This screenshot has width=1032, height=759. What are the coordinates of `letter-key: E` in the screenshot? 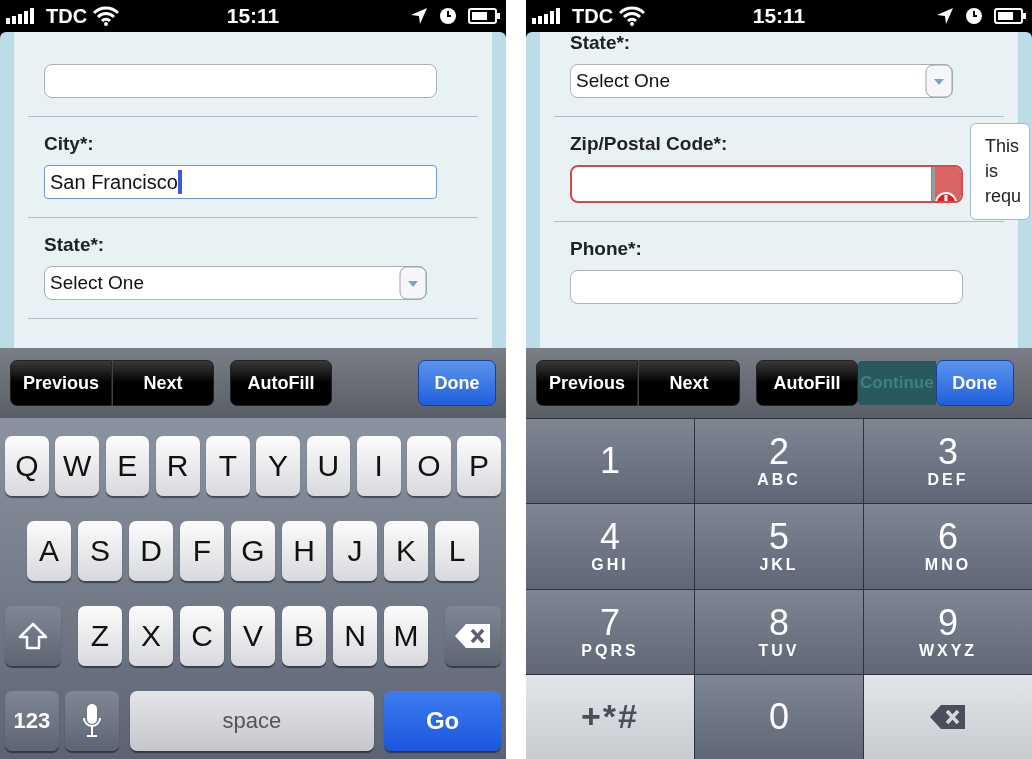 It's located at (127, 466).